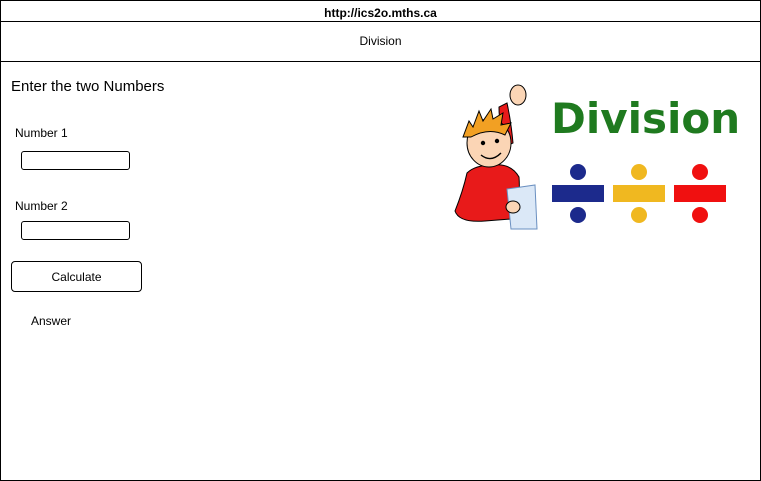 The width and height of the screenshot is (761, 481). Describe the element at coordinates (41, 206) in the screenshot. I see `number2-label: Number 2` at that location.